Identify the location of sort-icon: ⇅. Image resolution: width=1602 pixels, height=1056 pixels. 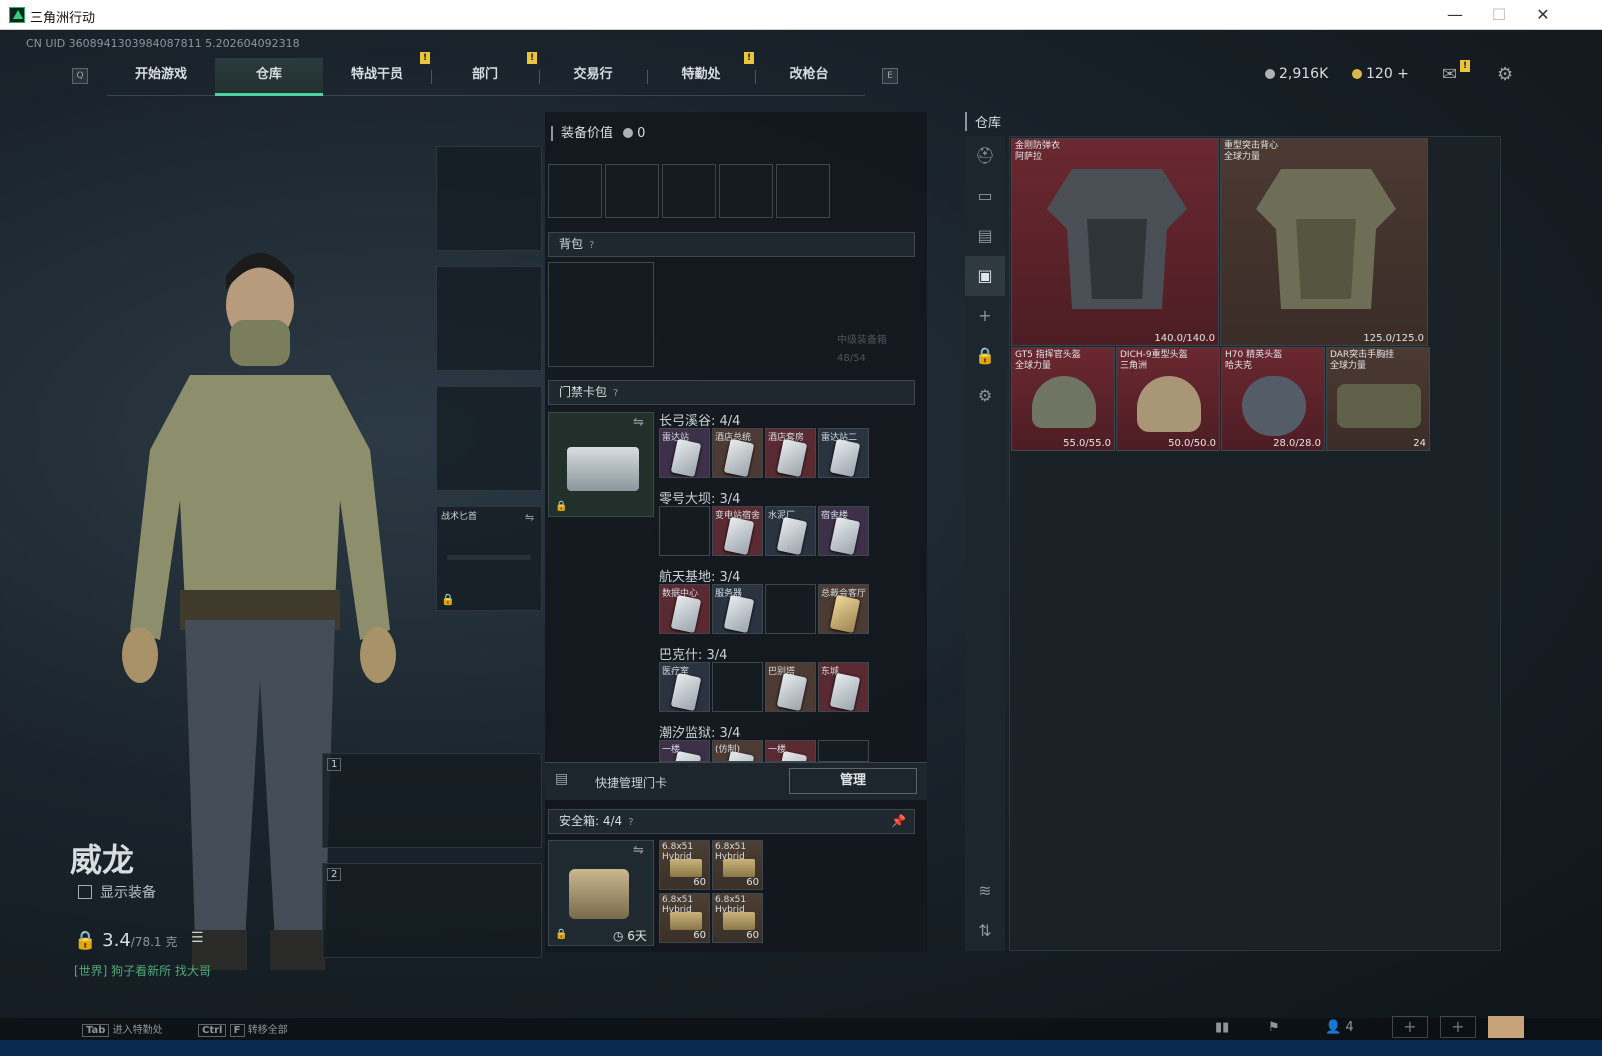
(985, 931).